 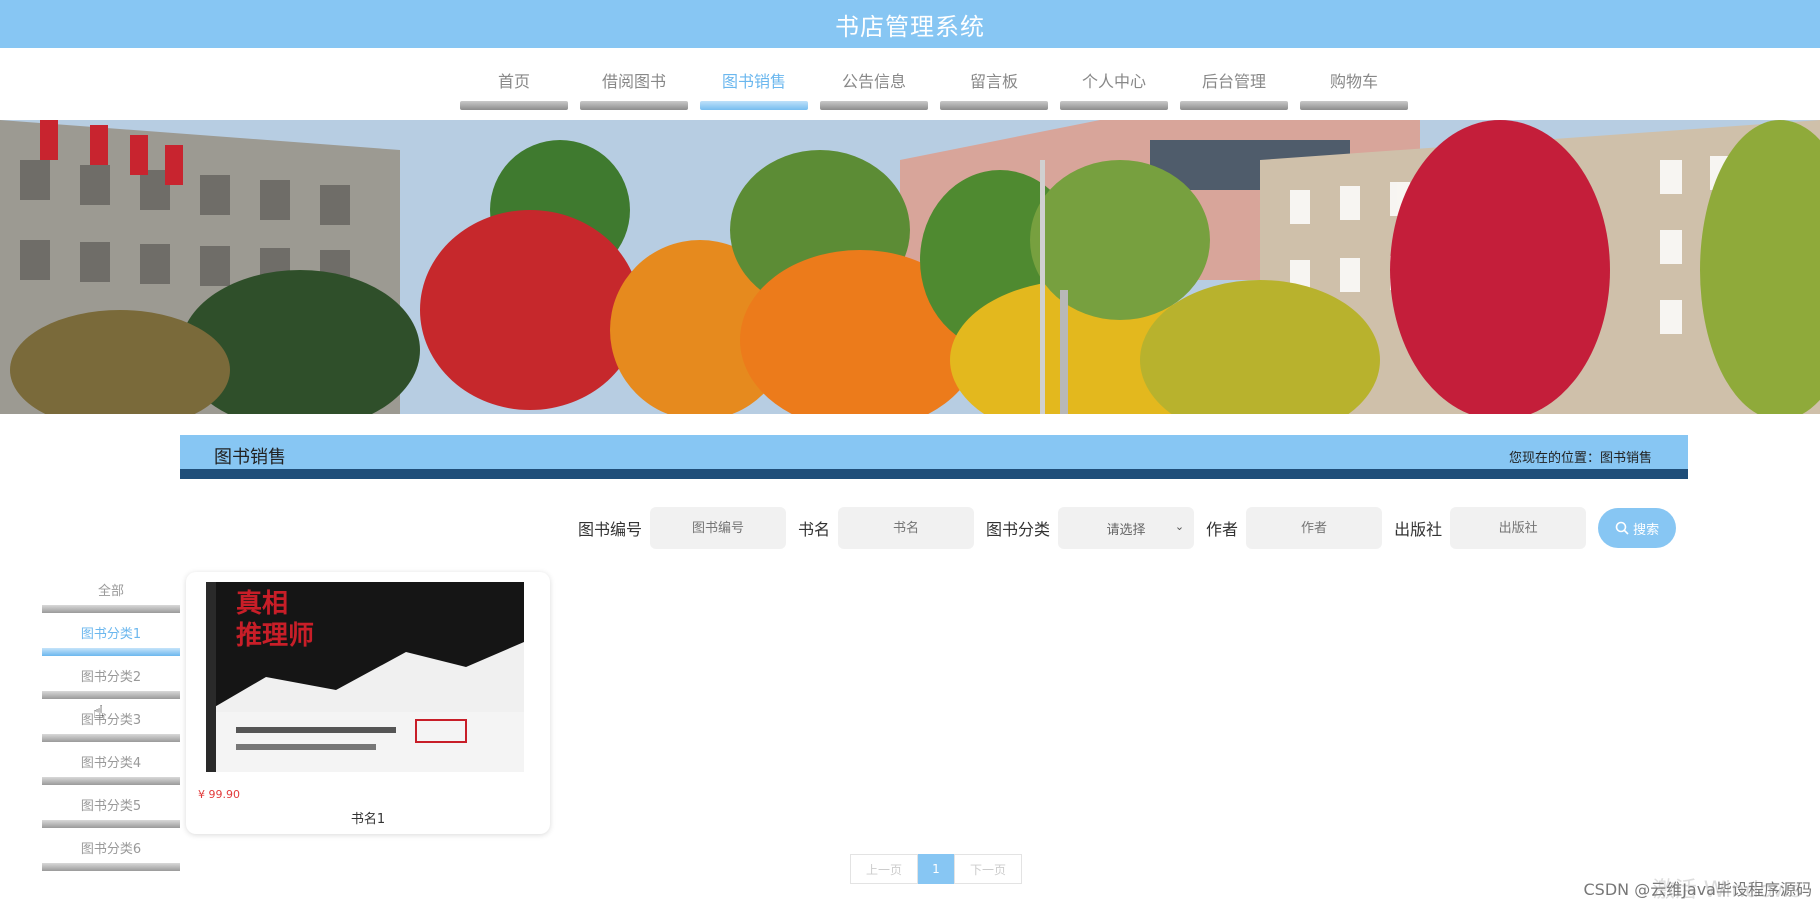 I want to click on category-label: 图书分类, so click(x=1018, y=529).